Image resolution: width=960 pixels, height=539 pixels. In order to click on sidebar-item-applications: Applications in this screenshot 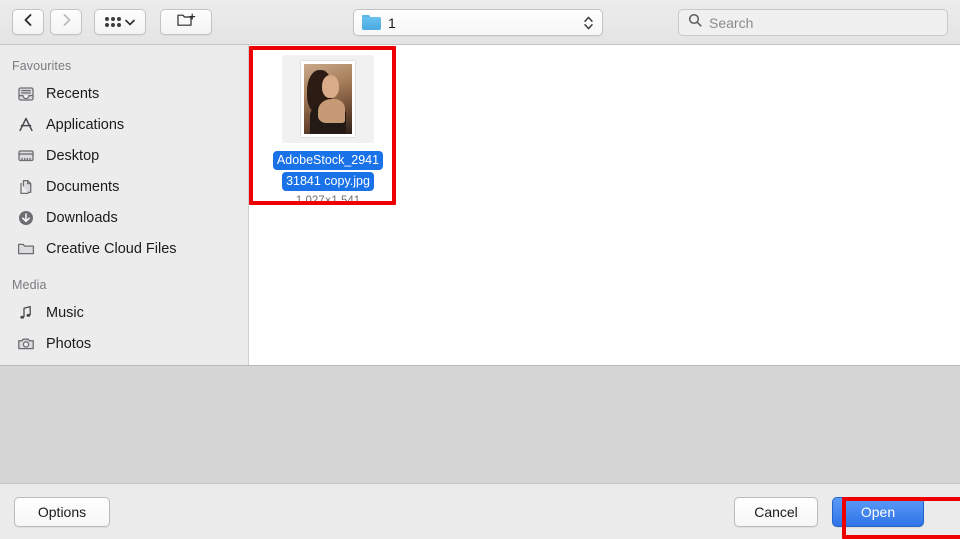, I will do `click(124, 124)`.